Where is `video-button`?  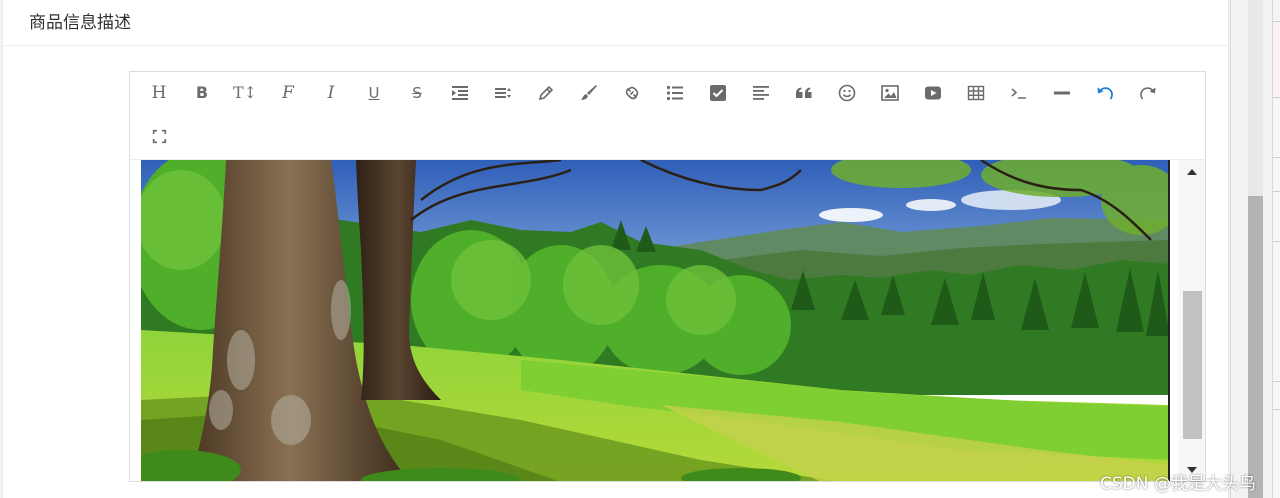
video-button is located at coordinates (933, 93).